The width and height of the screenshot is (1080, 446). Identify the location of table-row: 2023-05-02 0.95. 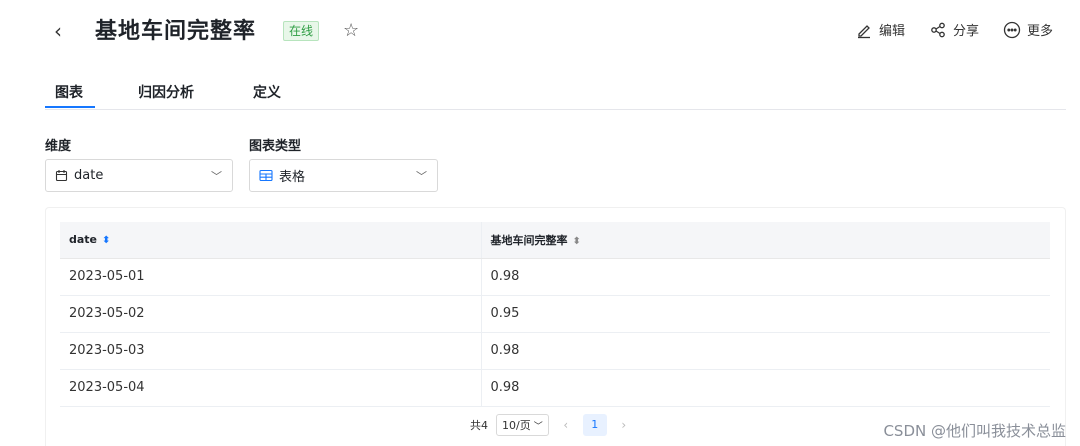
(555, 314).